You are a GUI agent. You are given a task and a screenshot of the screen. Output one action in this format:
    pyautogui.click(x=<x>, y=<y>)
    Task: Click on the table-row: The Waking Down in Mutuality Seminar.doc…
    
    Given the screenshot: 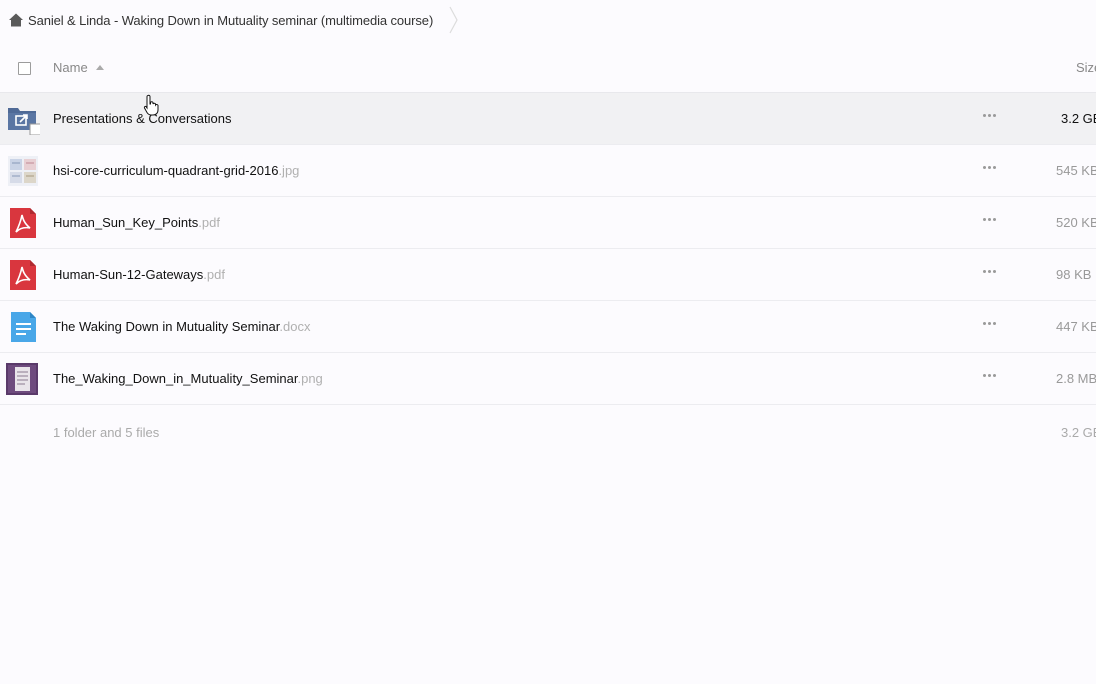 What is the action you would take?
    pyautogui.click(x=548, y=327)
    